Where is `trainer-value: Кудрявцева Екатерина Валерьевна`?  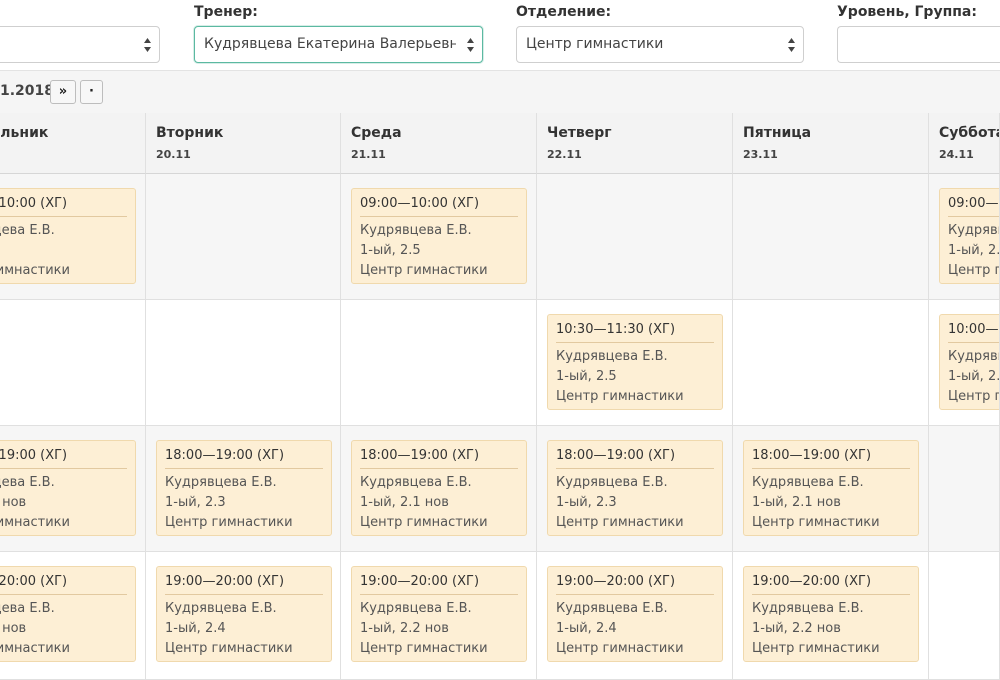 trainer-value: Кудрявцева Екатерина Валерьевна is located at coordinates (330, 44).